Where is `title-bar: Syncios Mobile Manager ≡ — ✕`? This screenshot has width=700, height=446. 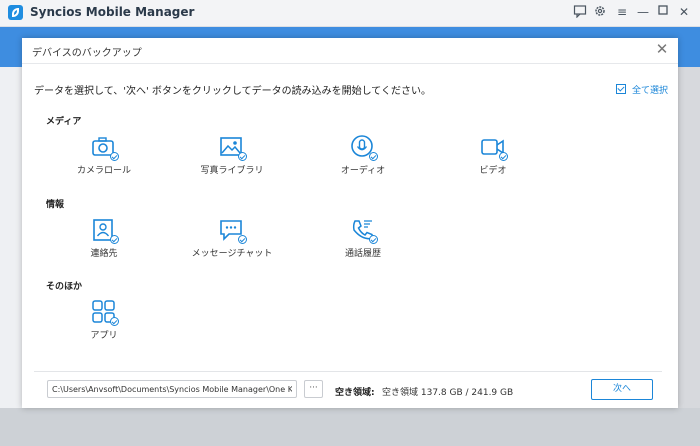 title-bar: Syncios Mobile Manager ≡ — ✕ is located at coordinates (350, 13).